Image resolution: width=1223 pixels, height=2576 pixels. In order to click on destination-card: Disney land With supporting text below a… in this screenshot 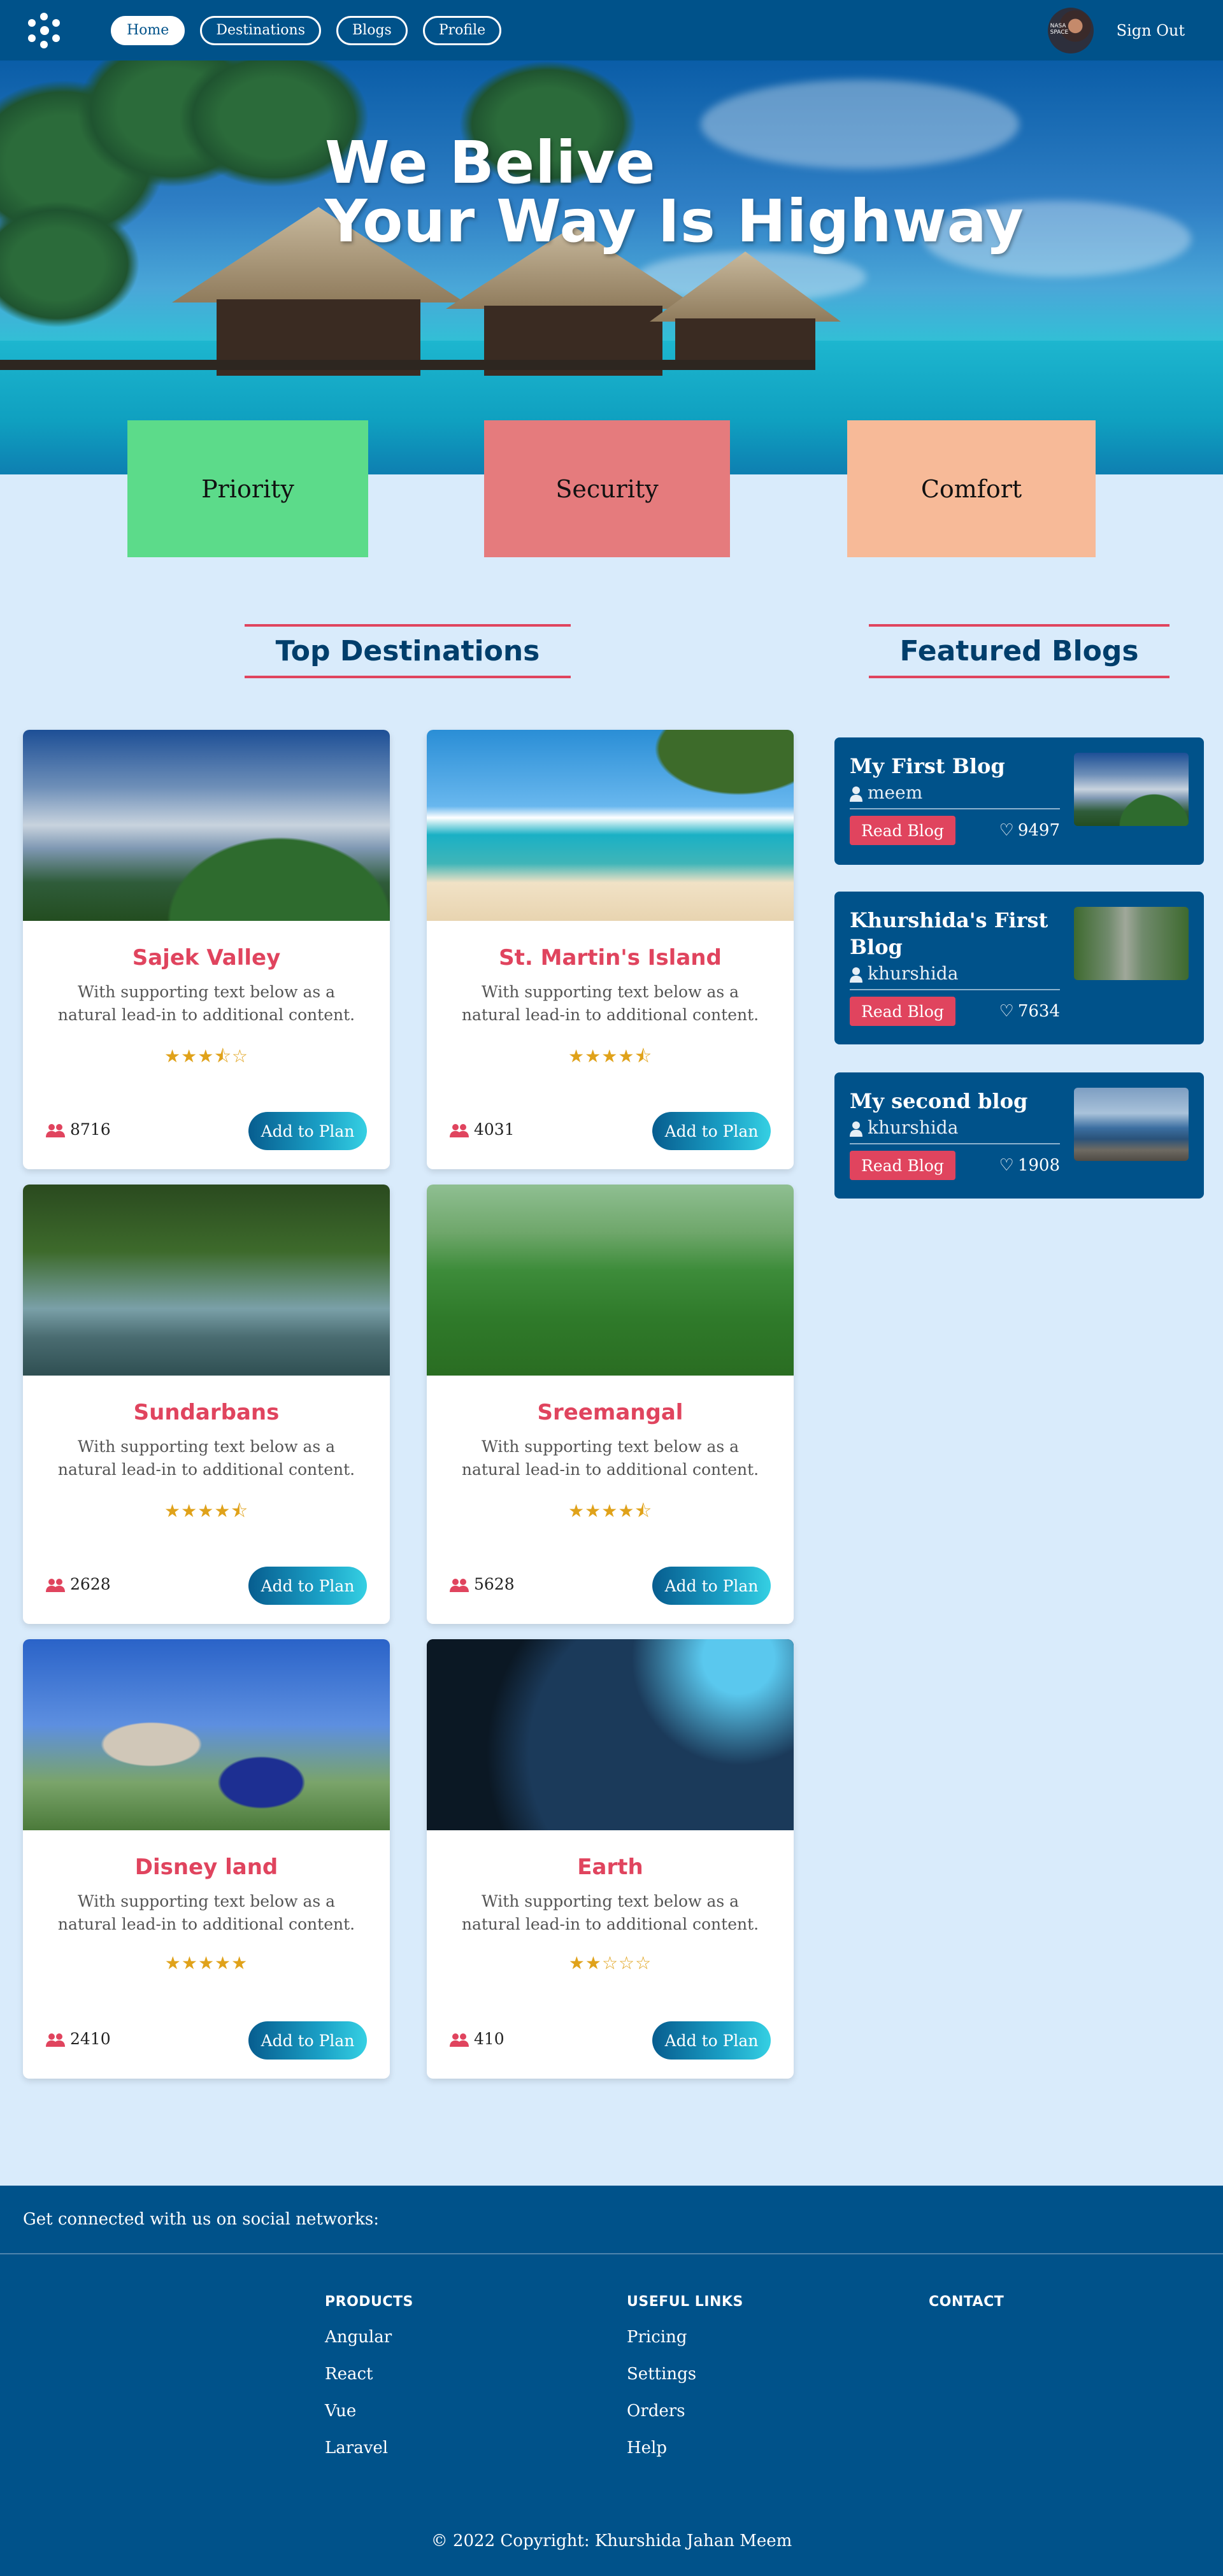, I will do `click(207, 1859)`.